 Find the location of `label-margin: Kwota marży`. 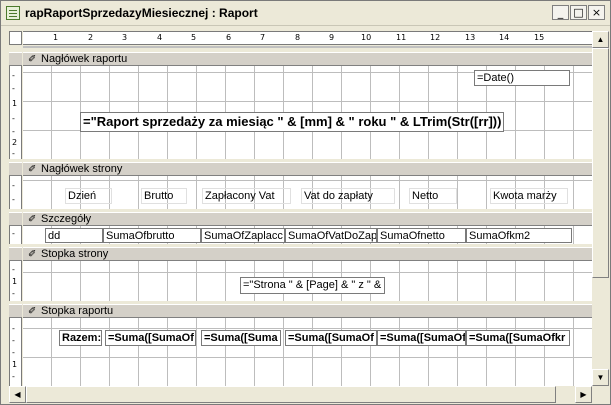

label-margin: Kwota marży is located at coordinates (529, 196).